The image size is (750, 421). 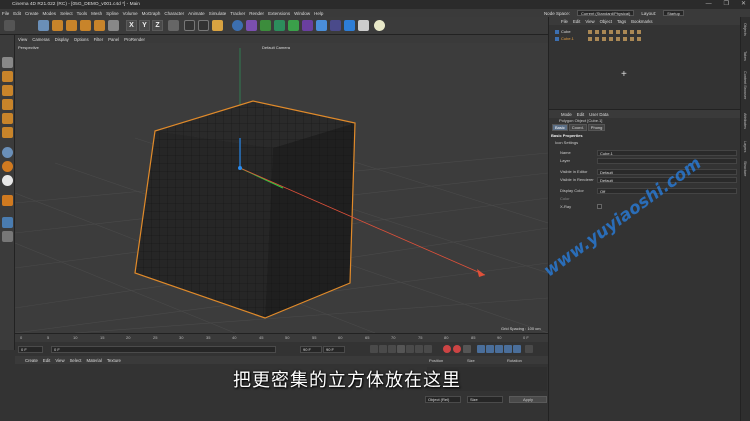 I want to click on menu-volume: Volume, so click(x=130, y=13).